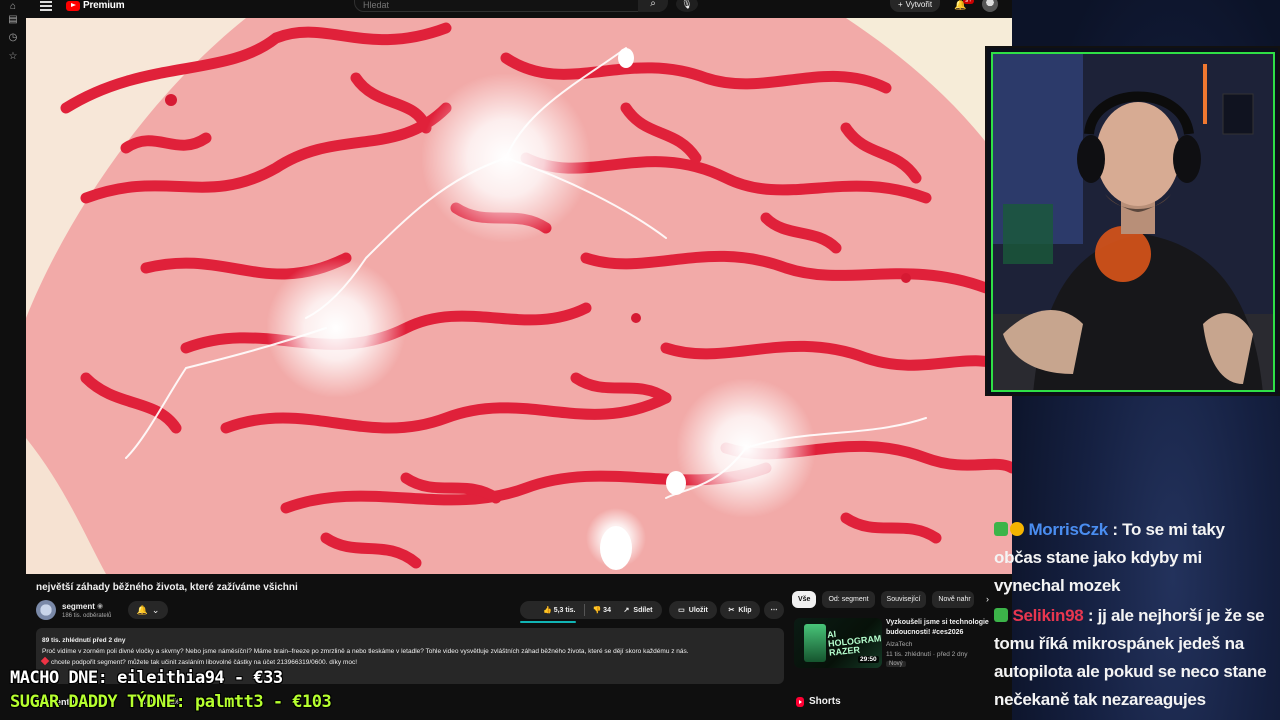 This screenshot has height=720, width=1280. What do you see at coordinates (564, 610) in the screenshot?
I see `like-count: 5,3 tis.` at bounding box center [564, 610].